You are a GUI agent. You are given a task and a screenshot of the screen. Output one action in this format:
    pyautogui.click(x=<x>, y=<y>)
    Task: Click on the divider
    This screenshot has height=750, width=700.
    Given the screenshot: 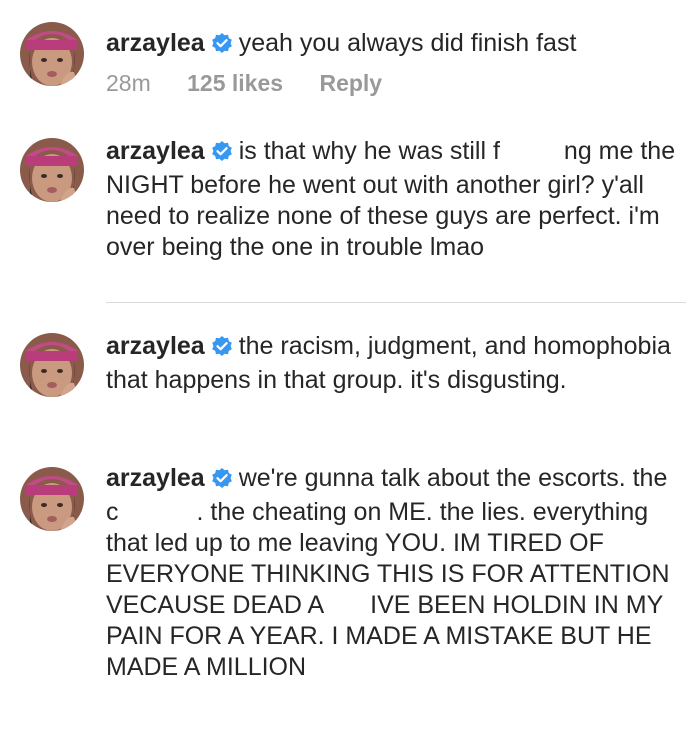 What is the action you would take?
    pyautogui.click(x=396, y=302)
    